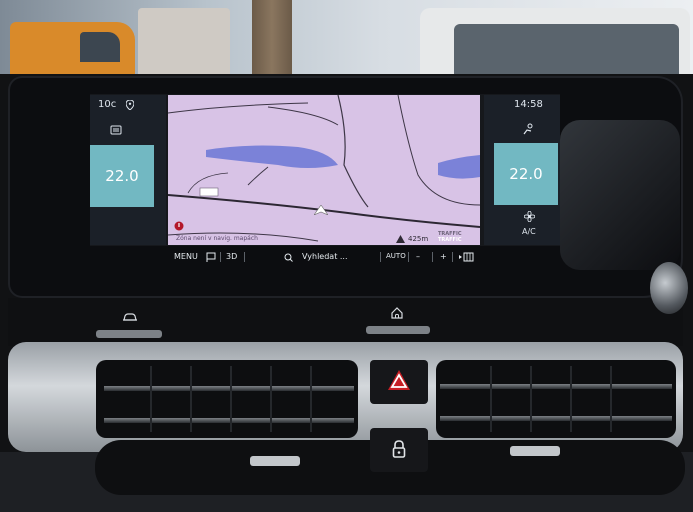 Image resolution: width=693 pixels, height=512 pixels. What do you see at coordinates (529, 216) in the screenshot?
I see `fan-icon` at bounding box center [529, 216].